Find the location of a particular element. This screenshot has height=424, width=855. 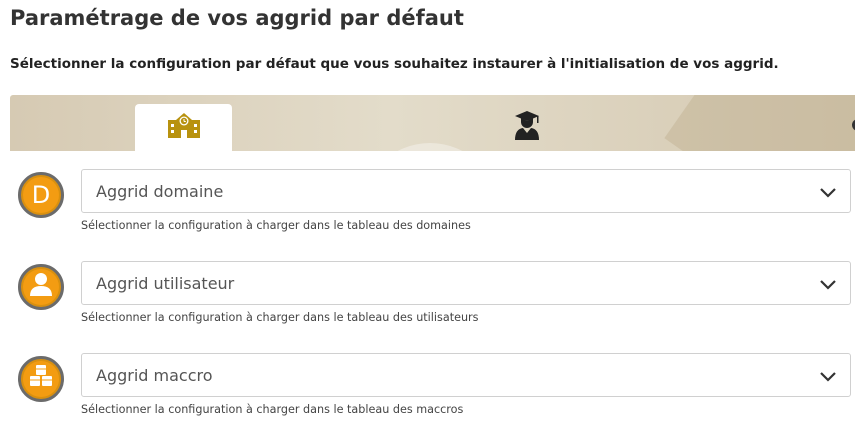

banner-decoration is located at coordinates (759, 123).